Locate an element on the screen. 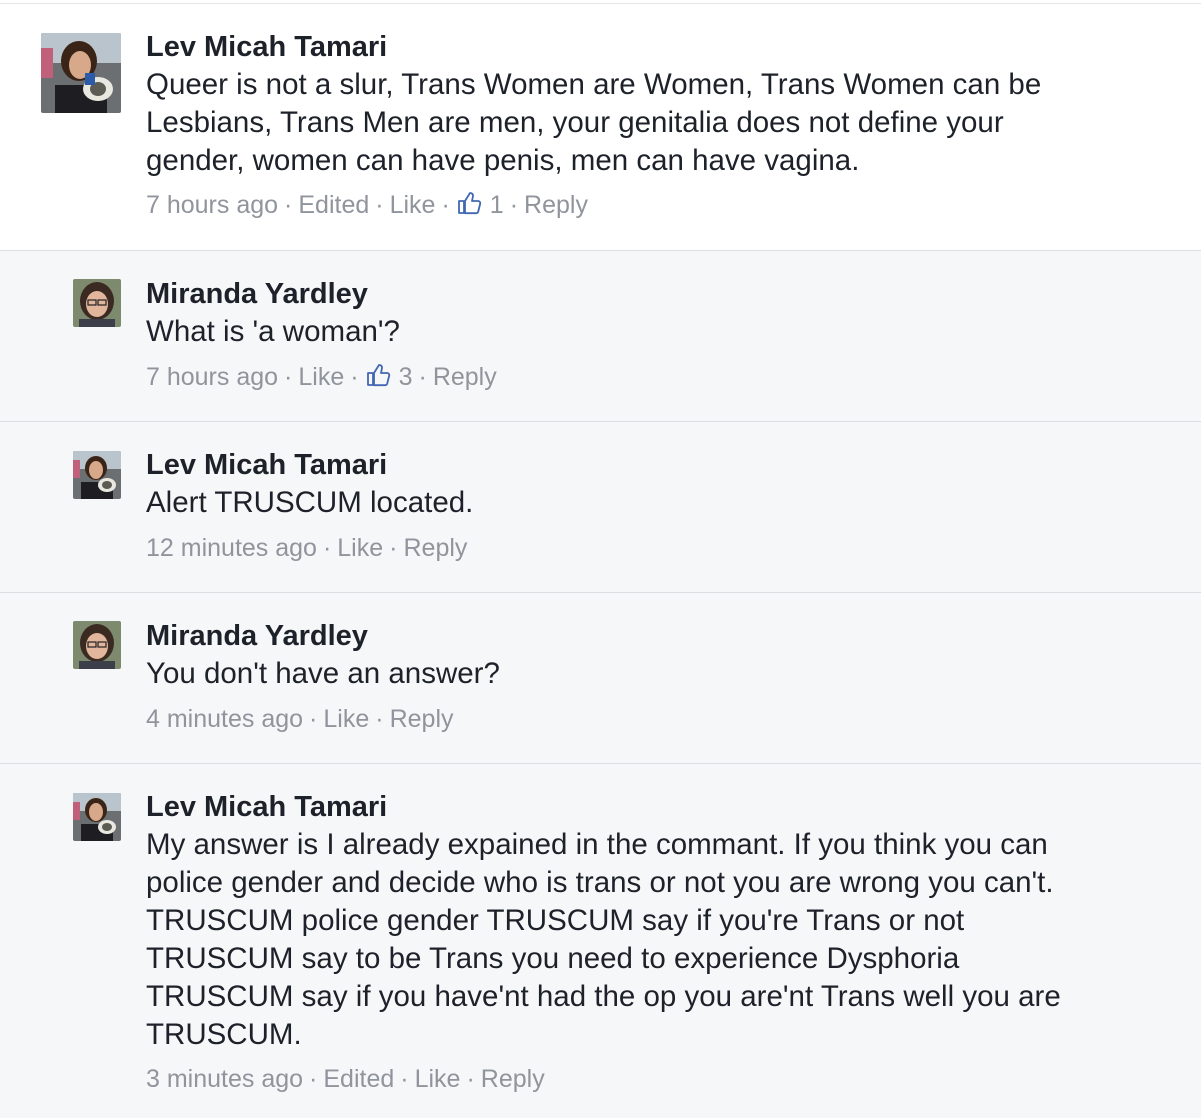  comment-meta: 7 hours ago · Edited · Like · 1 · Reply is located at coordinates (367, 204).